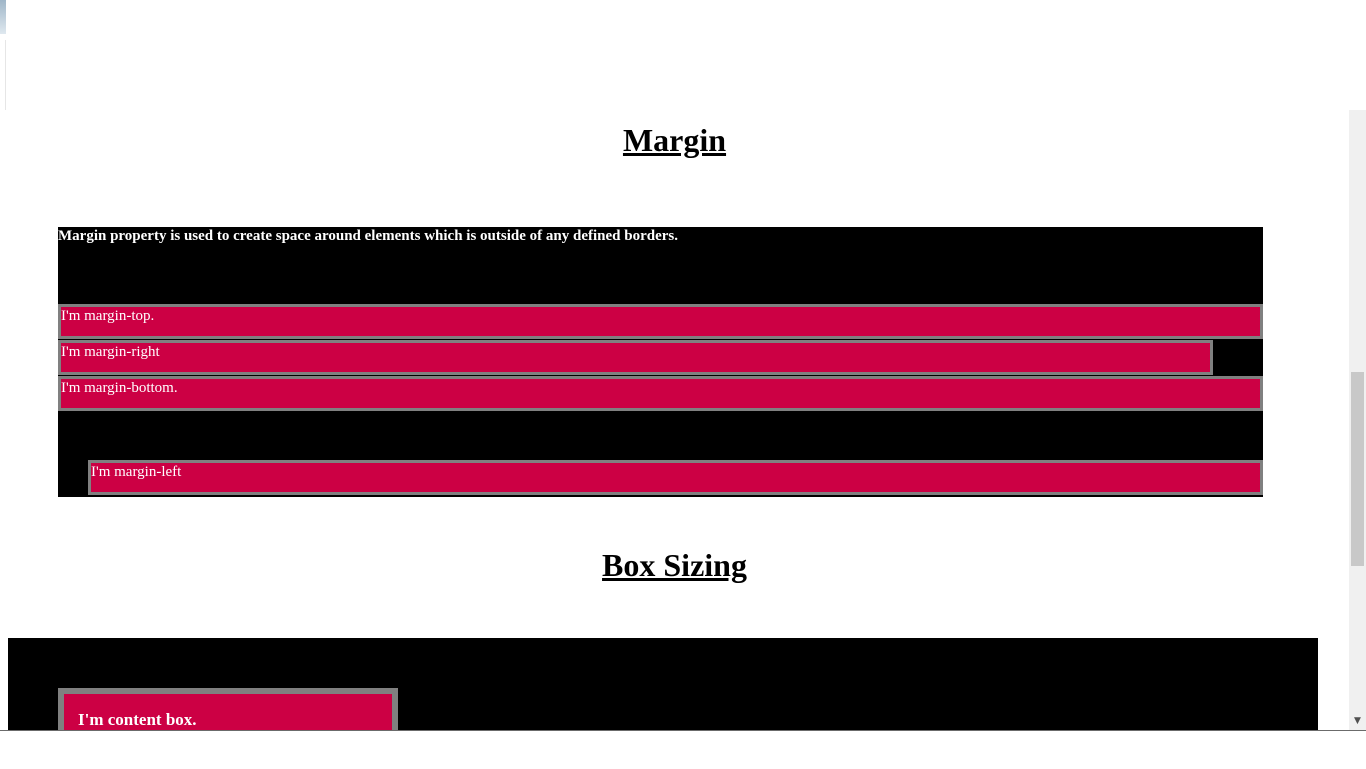 The height and width of the screenshot is (769, 1366). What do you see at coordinates (136, 472) in the screenshot?
I see `margin-left-label: I'm margin-left` at bounding box center [136, 472].